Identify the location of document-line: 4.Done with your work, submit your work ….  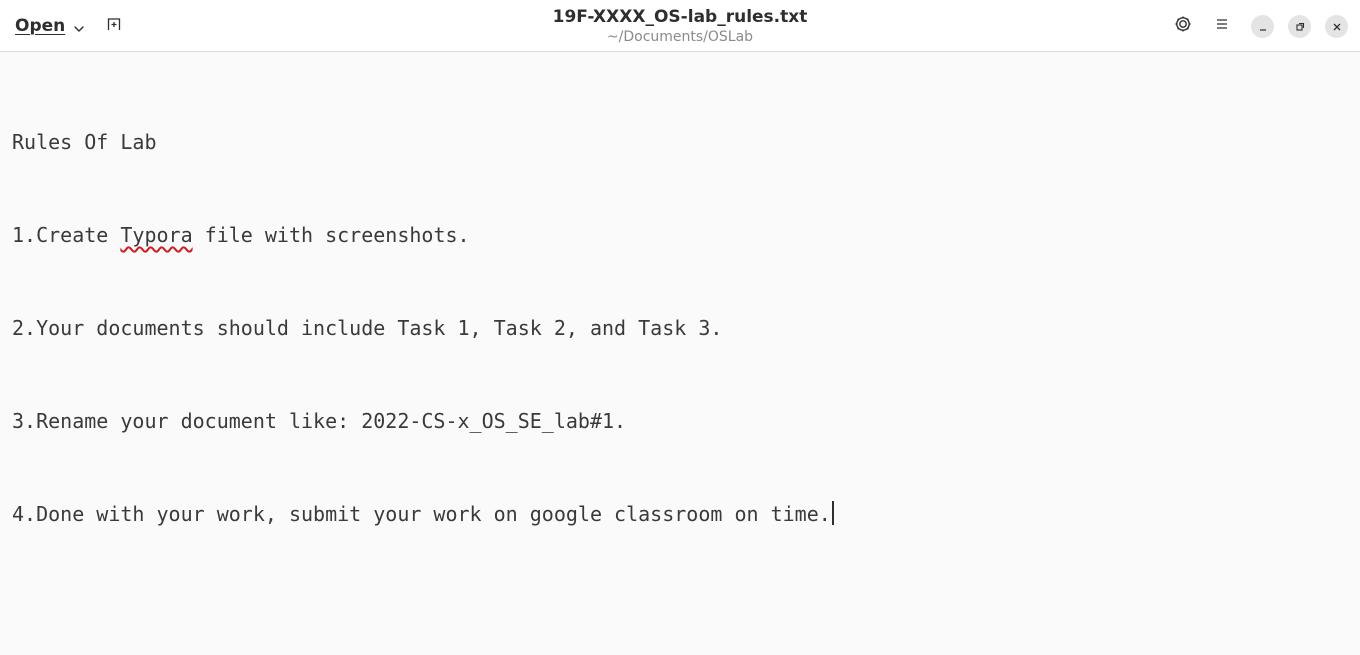
(423, 514).